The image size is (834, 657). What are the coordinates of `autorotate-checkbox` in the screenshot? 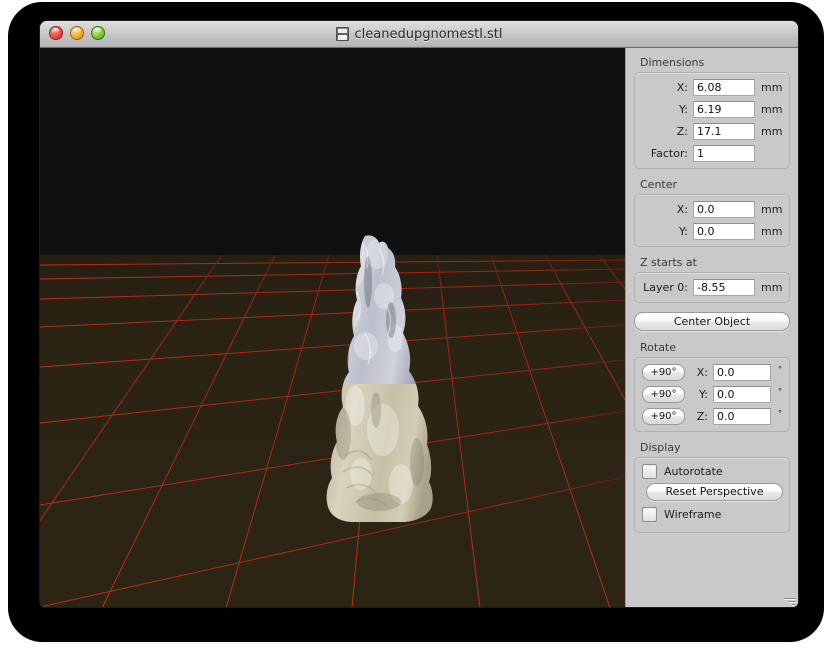 It's located at (649, 471).